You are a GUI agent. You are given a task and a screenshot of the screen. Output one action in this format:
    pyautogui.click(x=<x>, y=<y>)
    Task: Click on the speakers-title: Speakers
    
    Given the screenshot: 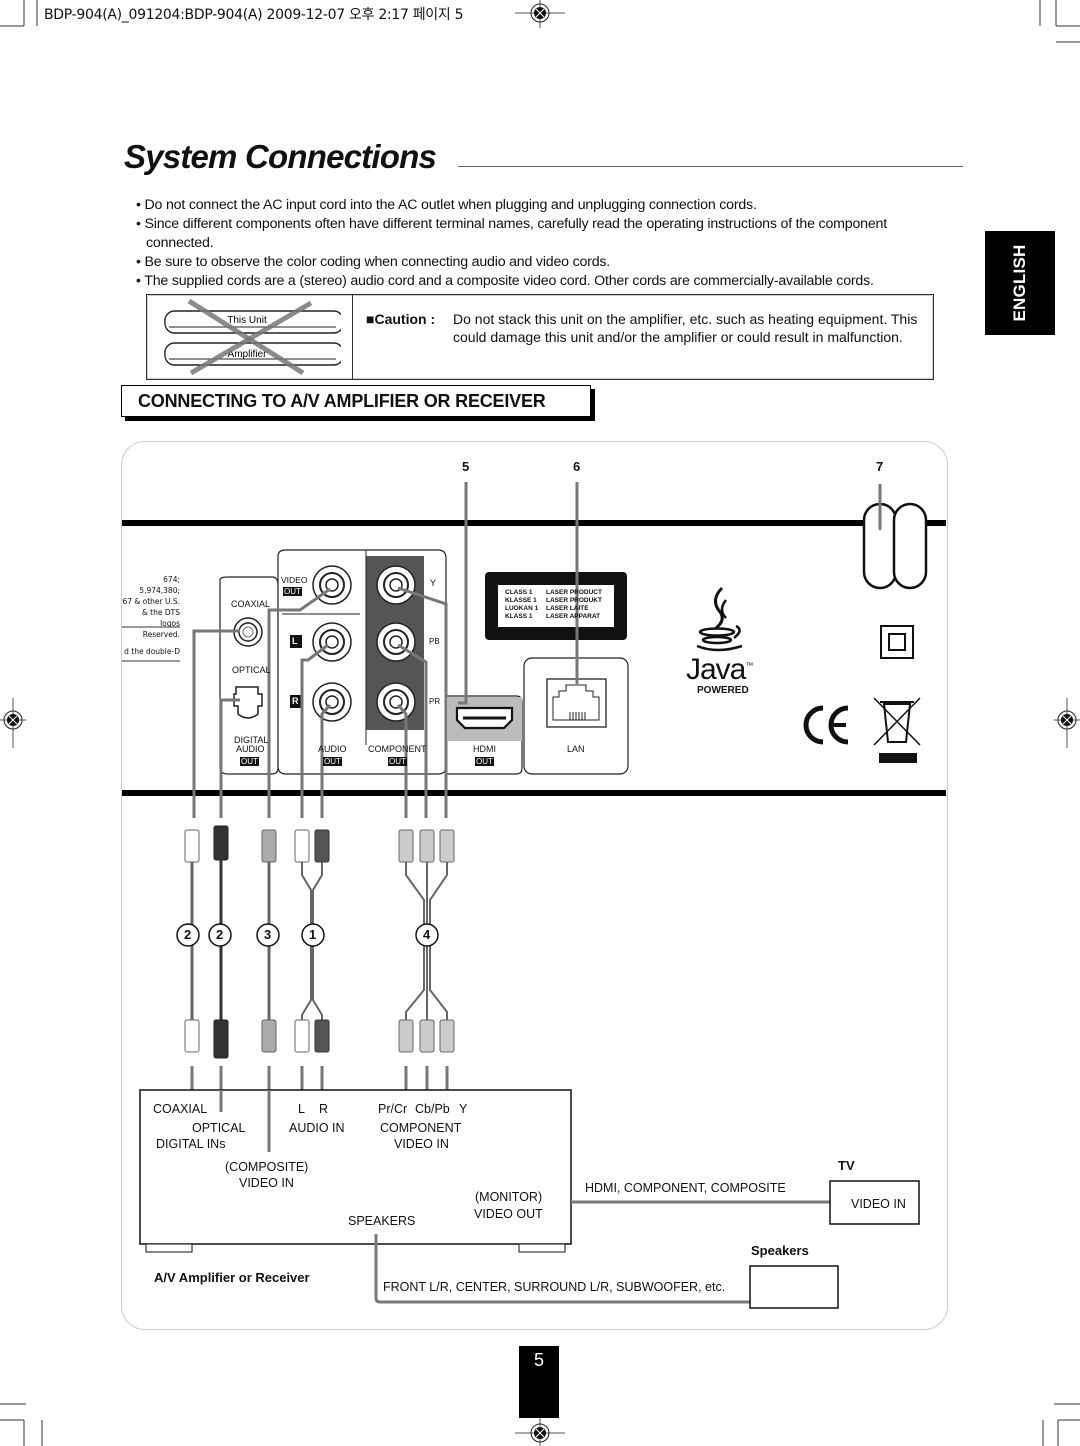 What is the action you would take?
    pyautogui.click(x=780, y=1250)
    